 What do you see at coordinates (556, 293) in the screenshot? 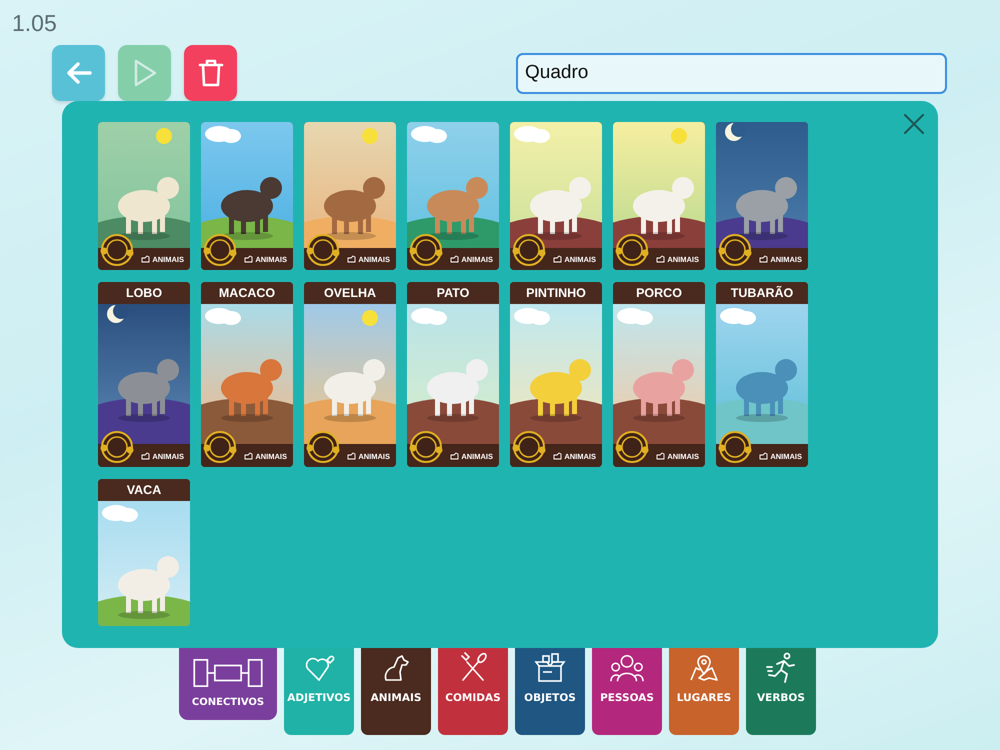
I see `card-title: PINTINHO` at bounding box center [556, 293].